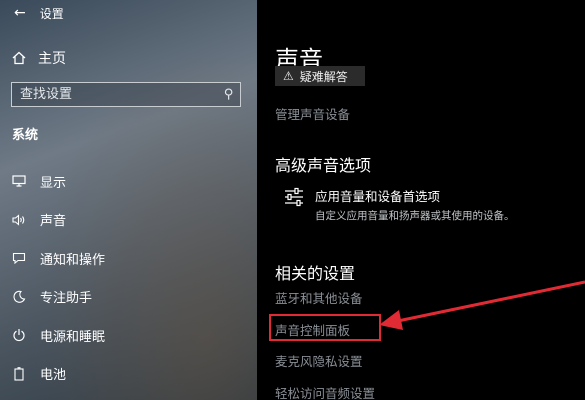 This screenshot has height=400, width=585. What do you see at coordinates (121, 94) in the screenshot?
I see `search-input` at bounding box center [121, 94].